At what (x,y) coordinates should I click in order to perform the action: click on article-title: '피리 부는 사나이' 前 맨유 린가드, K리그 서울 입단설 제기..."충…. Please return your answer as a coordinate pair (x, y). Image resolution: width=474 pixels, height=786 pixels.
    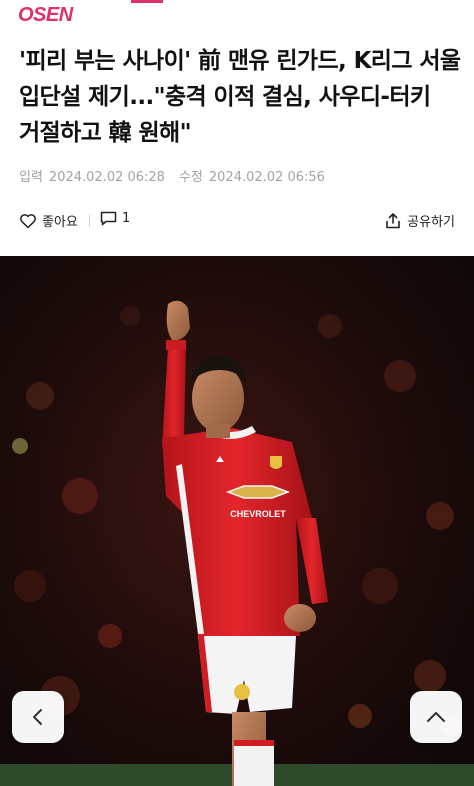
    Looking at the image, I should click on (240, 97).